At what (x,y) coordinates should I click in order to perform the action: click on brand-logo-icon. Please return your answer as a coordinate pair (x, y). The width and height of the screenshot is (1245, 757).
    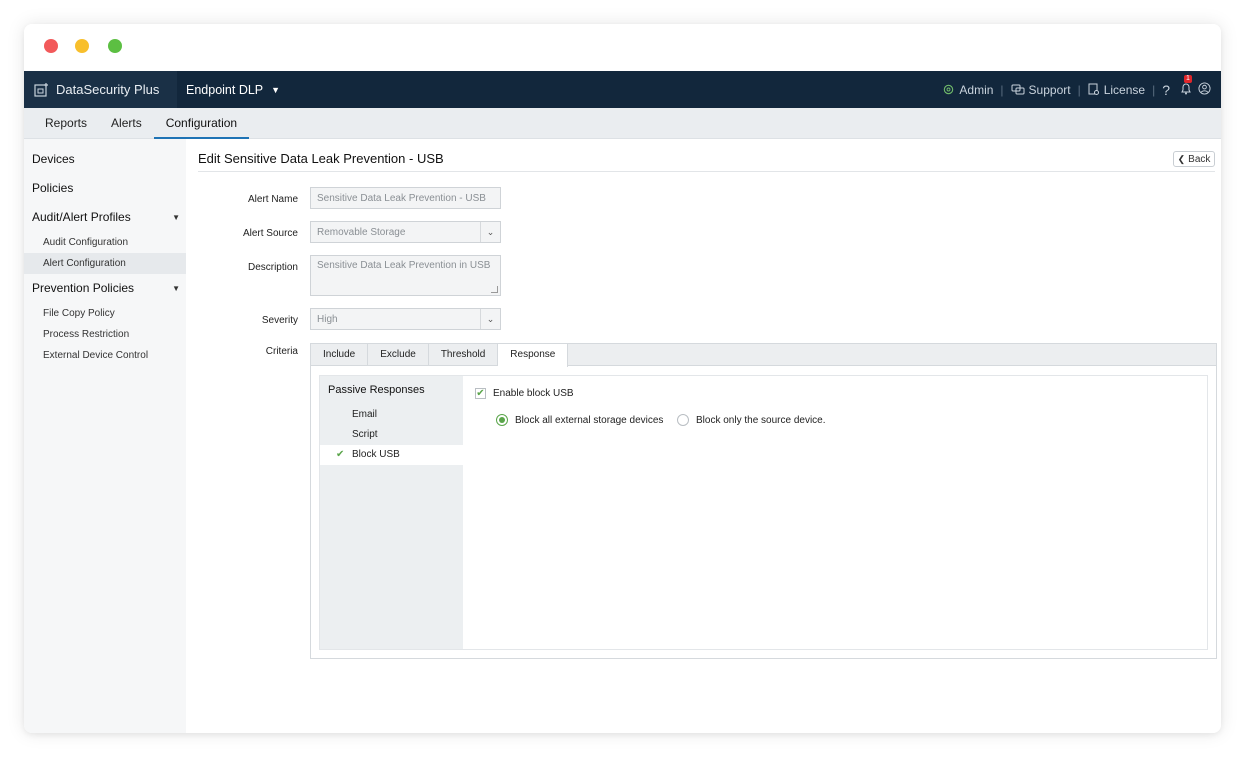
    Looking at the image, I should click on (42, 90).